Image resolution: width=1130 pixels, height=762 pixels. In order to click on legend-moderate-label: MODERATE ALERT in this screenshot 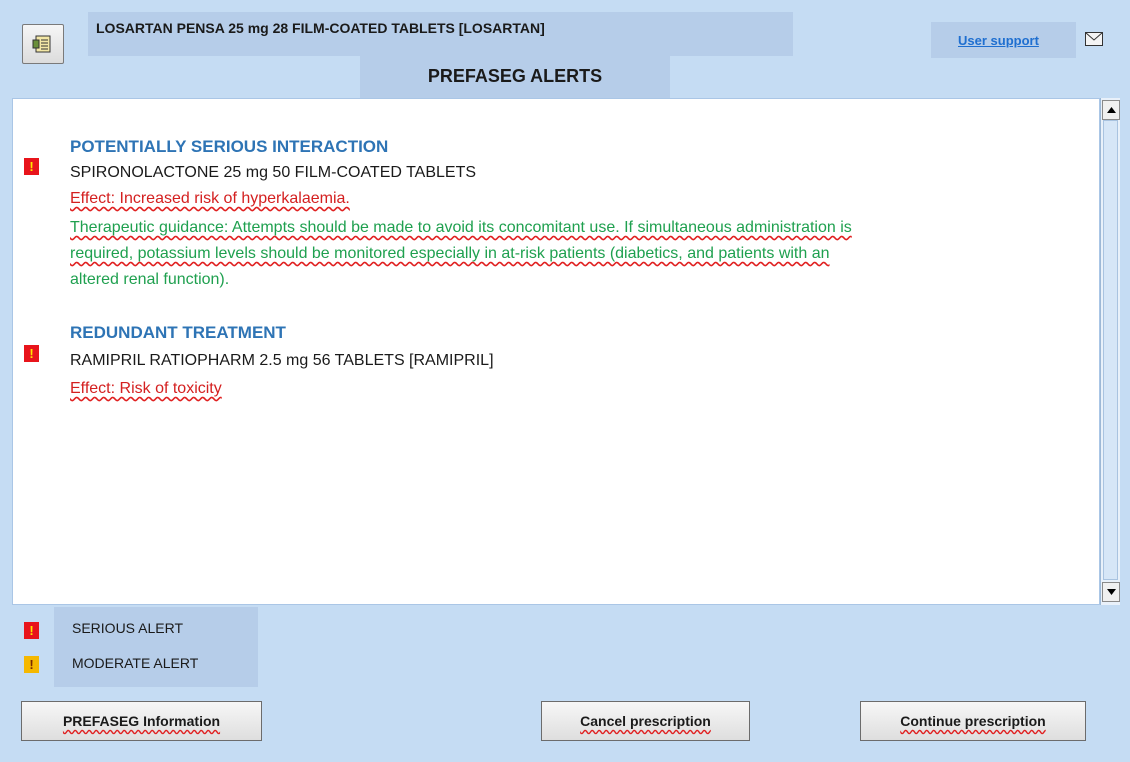, I will do `click(135, 663)`.